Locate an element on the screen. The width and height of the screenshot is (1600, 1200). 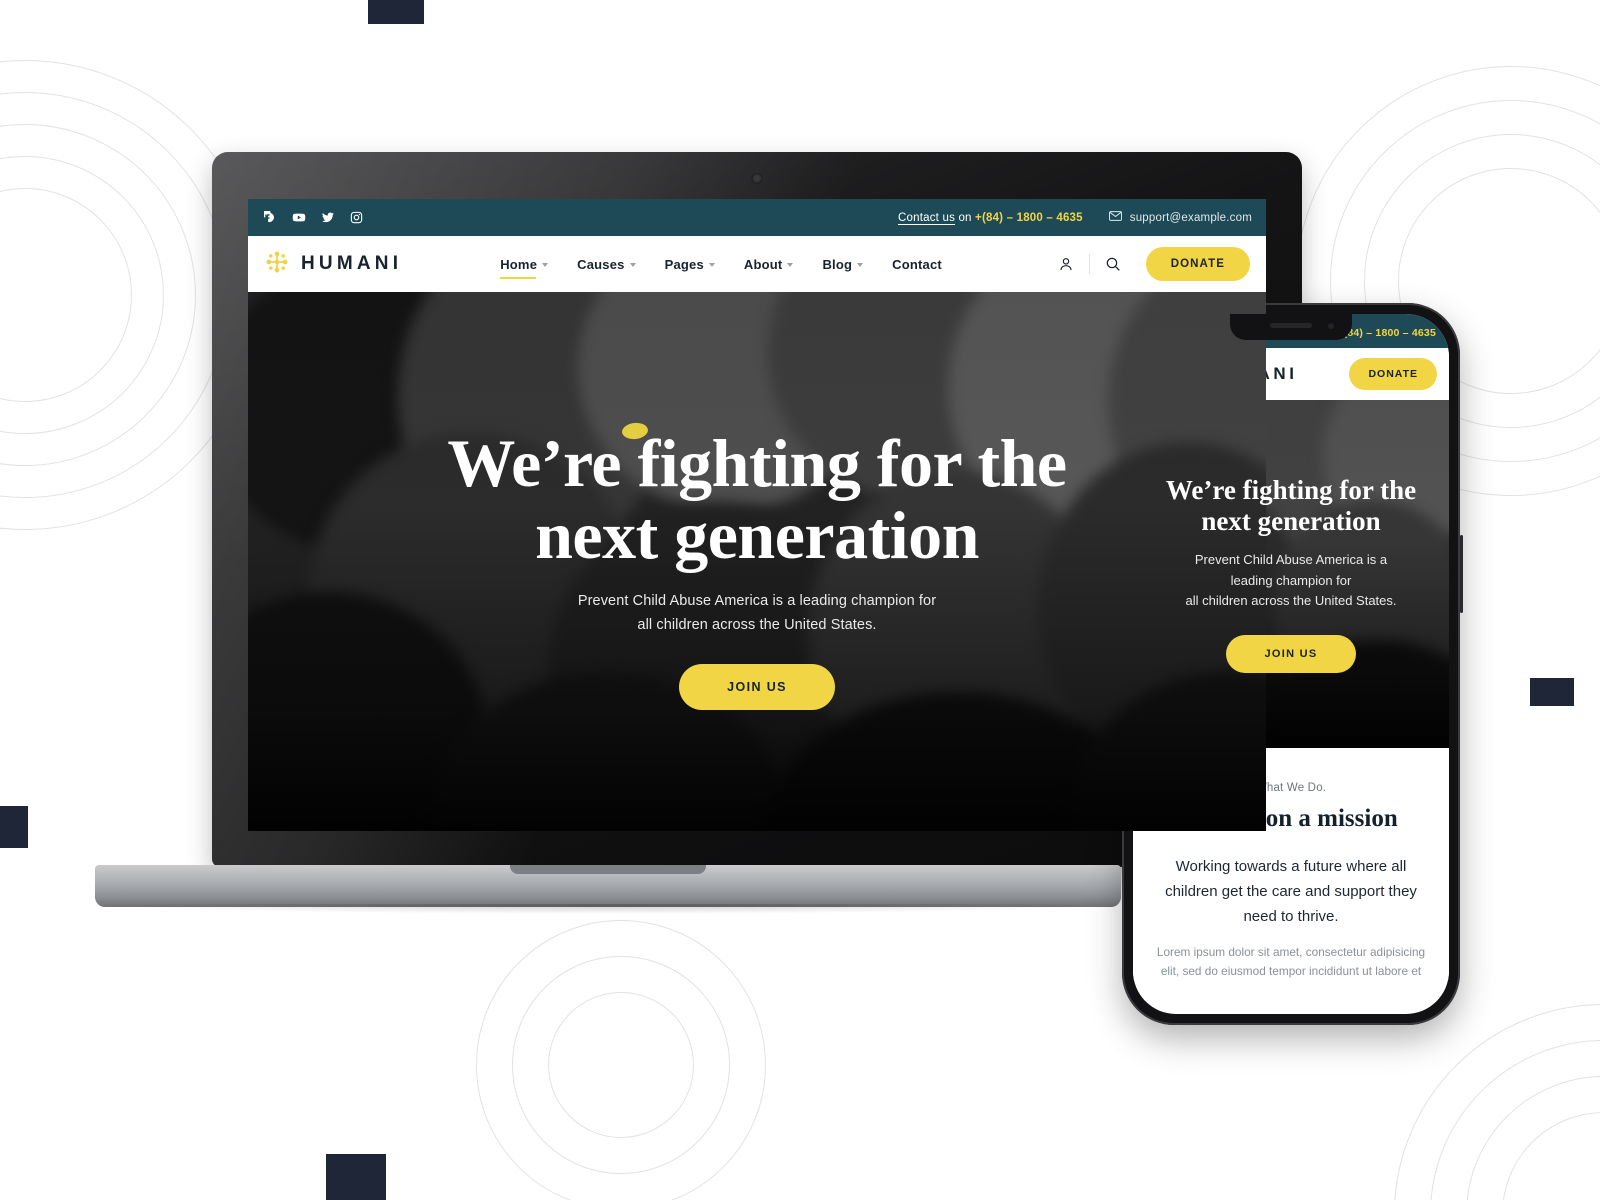
nav-label: Pages is located at coordinates (684, 264).